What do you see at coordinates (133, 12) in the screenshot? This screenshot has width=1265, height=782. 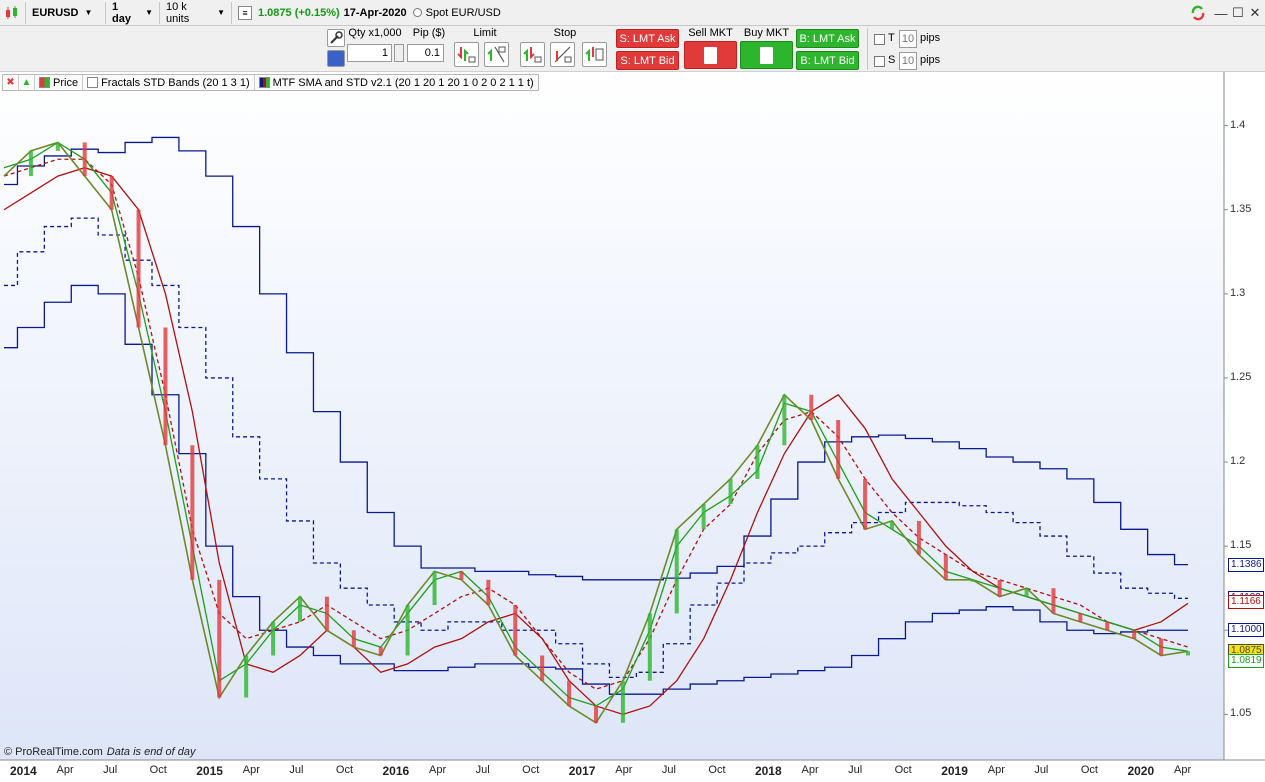 I see `timeframe-selector: 1 day ▼` at bounding box center [133, 12].